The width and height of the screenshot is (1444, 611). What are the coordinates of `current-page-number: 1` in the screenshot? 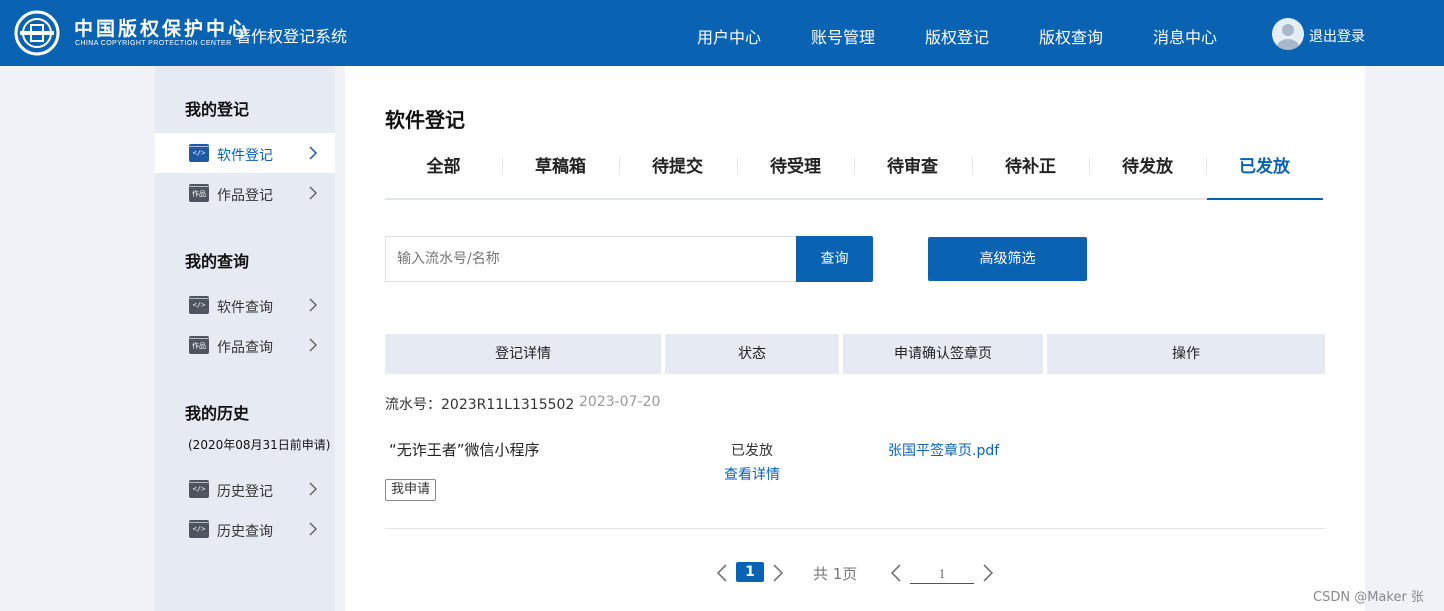 It's located at (750, 572).